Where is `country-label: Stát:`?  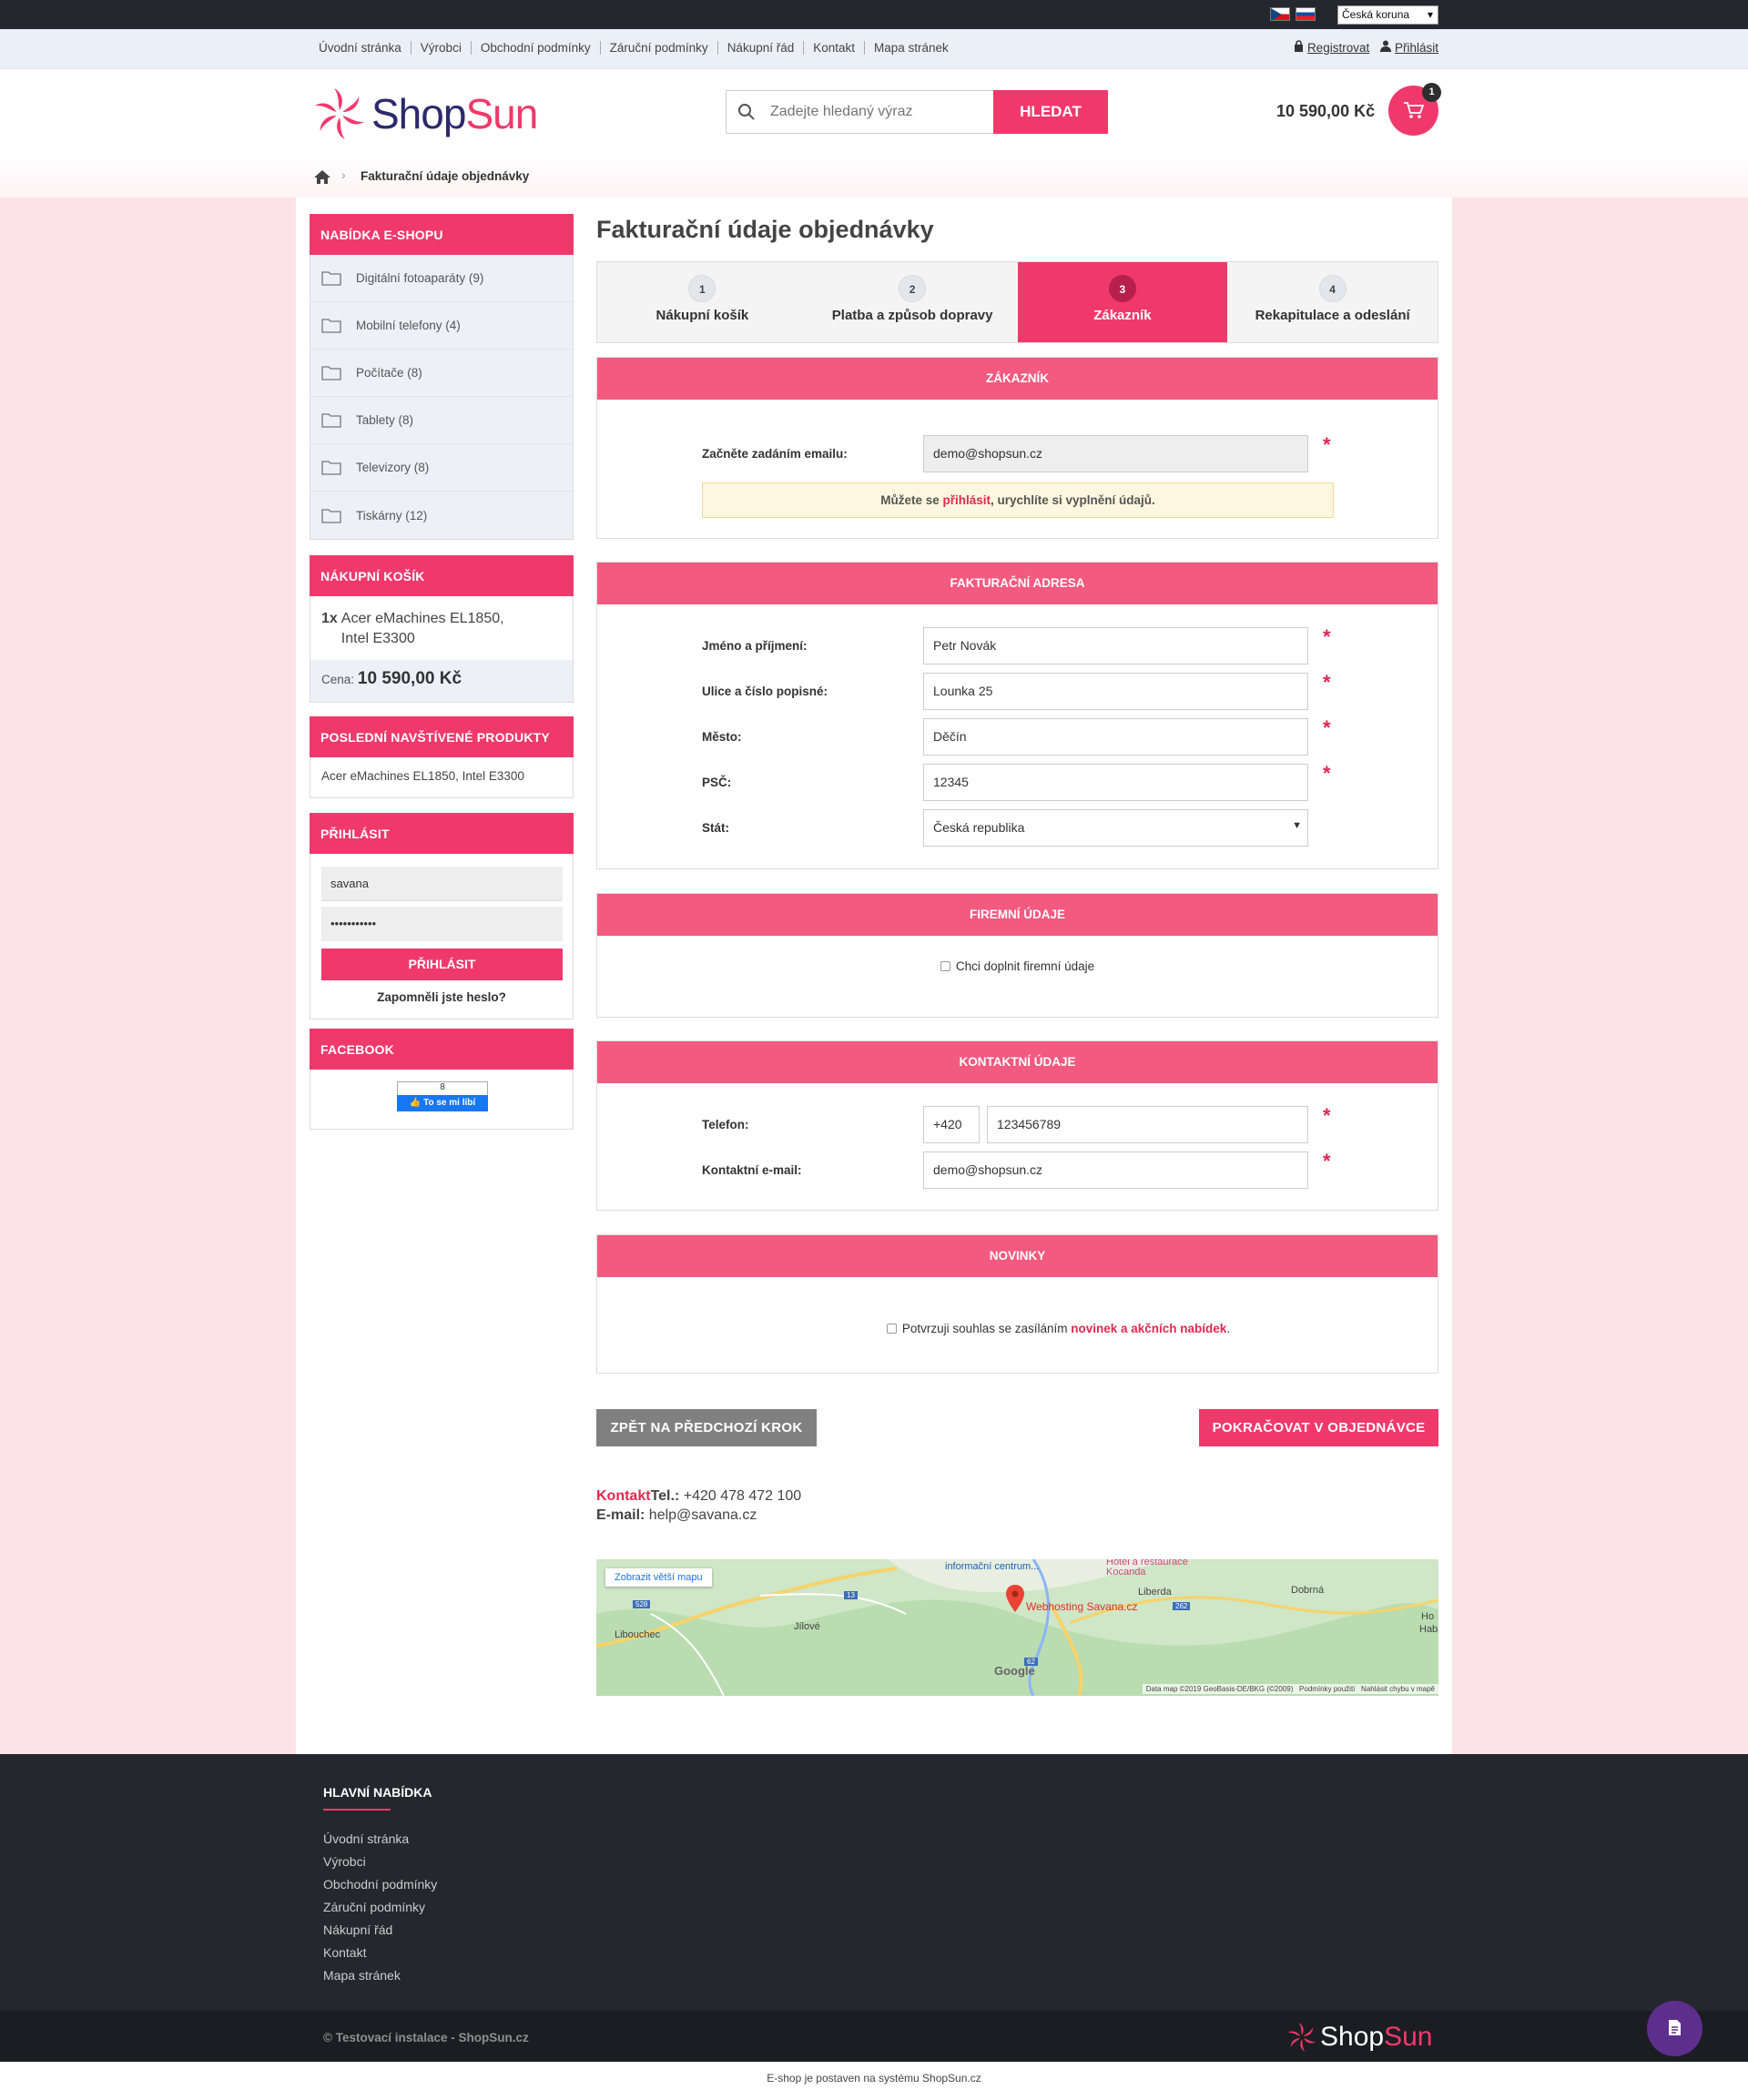 country-label: Stát: is located at coordinates (715, 828).